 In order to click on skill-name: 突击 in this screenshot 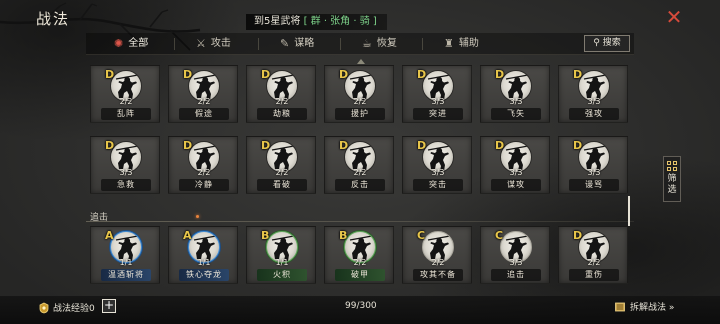, I will do `click(438, 185)`.